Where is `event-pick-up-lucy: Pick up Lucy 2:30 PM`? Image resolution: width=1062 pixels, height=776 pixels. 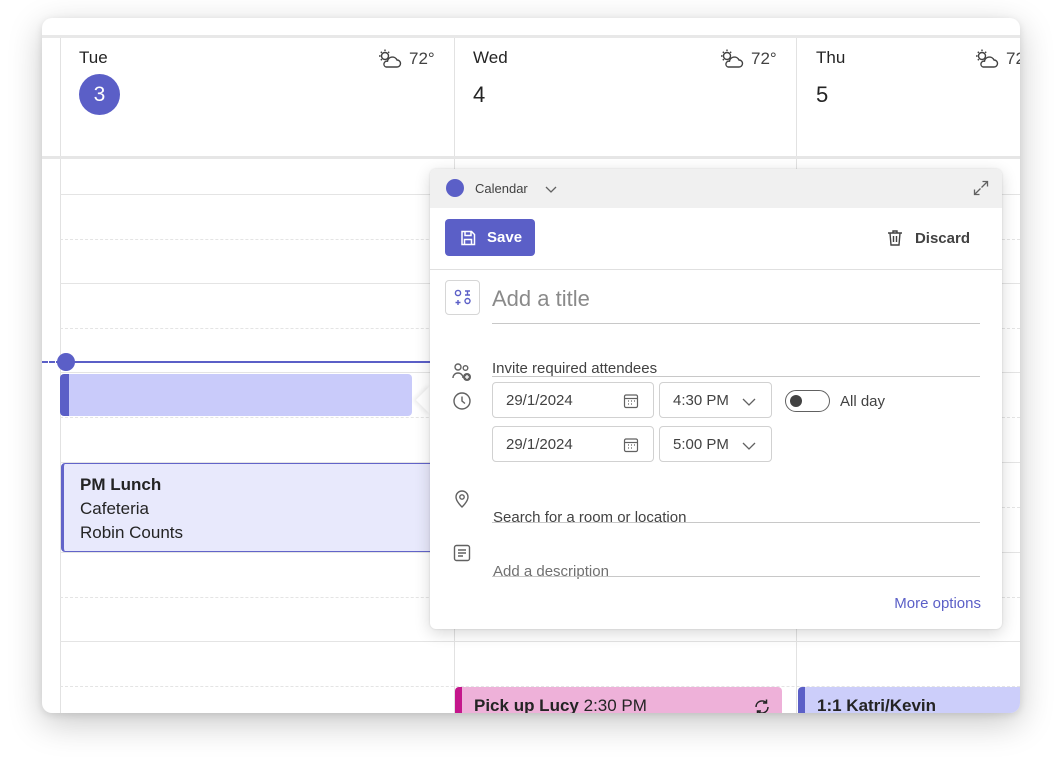 event-pick-up-lucy: Pick up Lucy 2:30 PM is located at coordinates (618, 700).